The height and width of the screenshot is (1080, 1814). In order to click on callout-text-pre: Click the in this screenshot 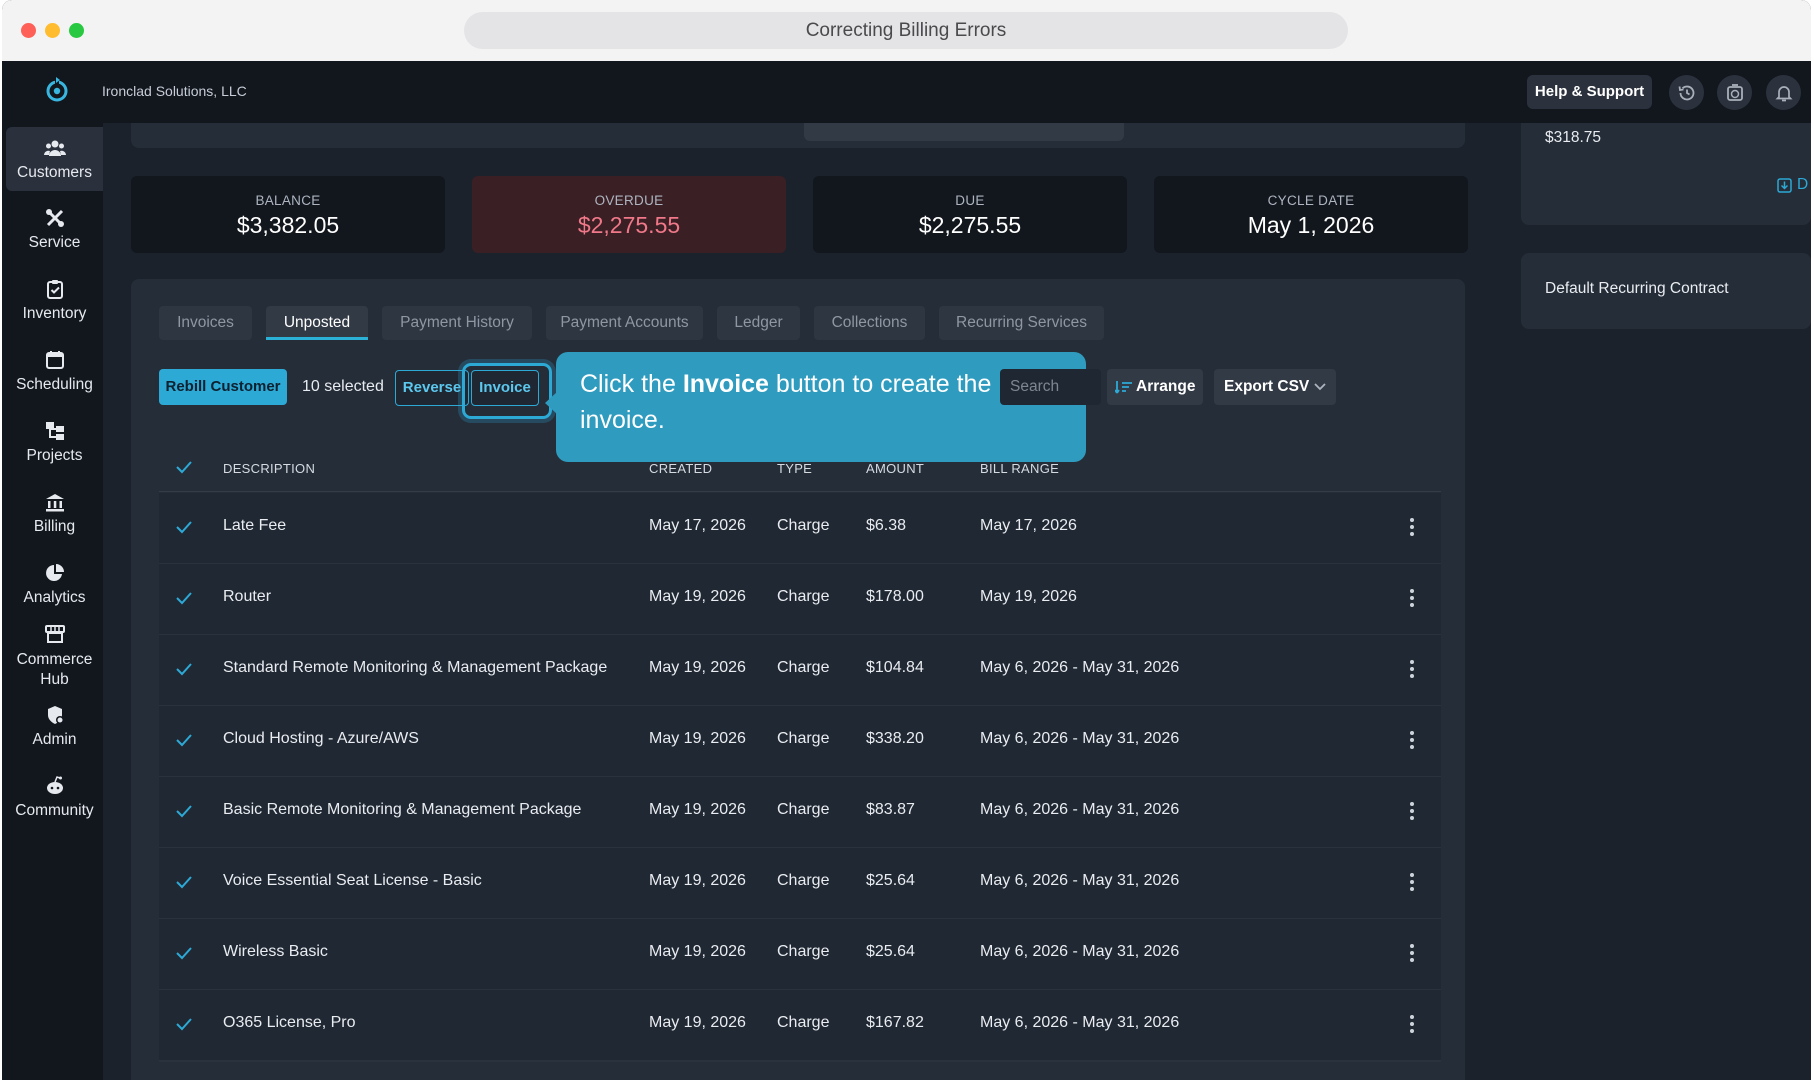, I will do `click(631, 384)`.